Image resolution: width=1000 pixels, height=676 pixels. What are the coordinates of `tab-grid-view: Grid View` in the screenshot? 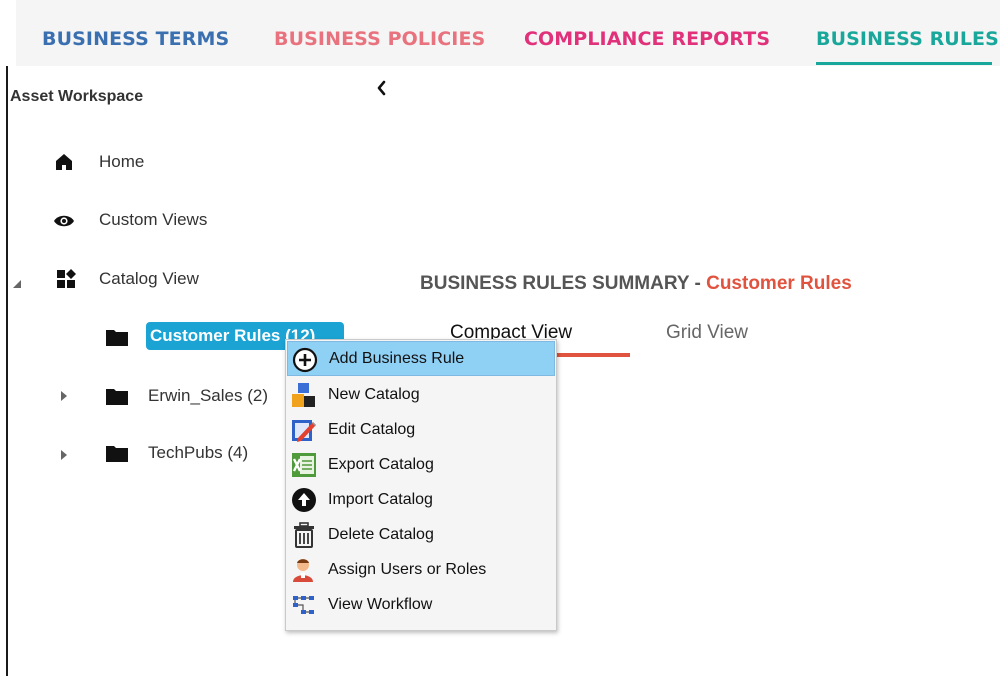 It's located at (707, 333).